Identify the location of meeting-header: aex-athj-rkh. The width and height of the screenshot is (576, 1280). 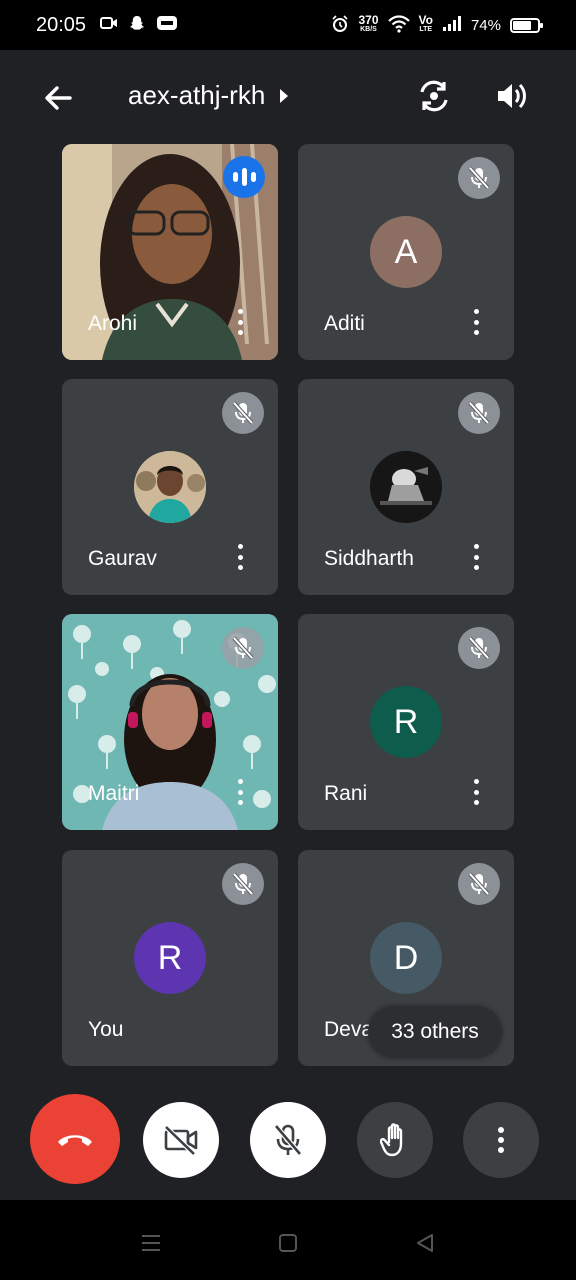
(288, 96).